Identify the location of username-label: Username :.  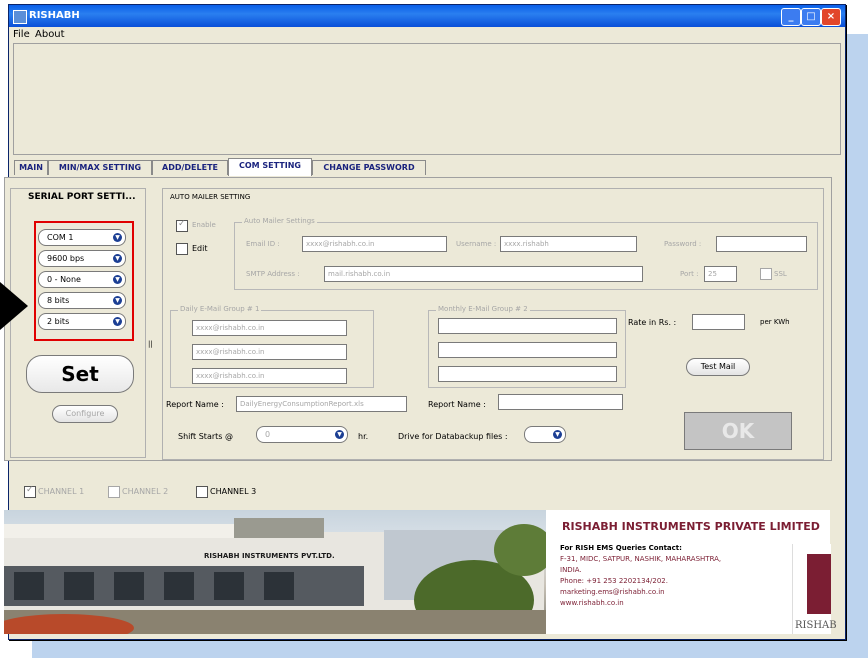
(476, 244).